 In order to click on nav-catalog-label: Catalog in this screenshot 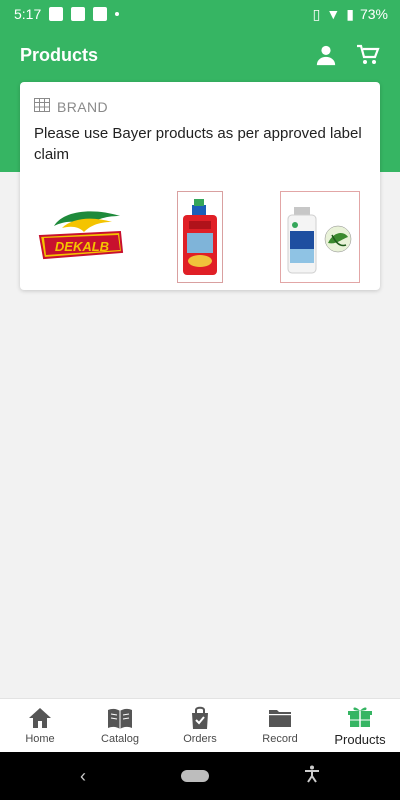, I will do `click(120, 739)`.